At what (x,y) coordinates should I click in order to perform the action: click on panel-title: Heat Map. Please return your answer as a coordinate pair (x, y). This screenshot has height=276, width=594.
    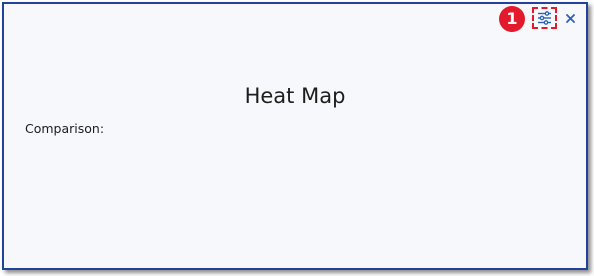
    Looking at the image, I should click on (295, 96).